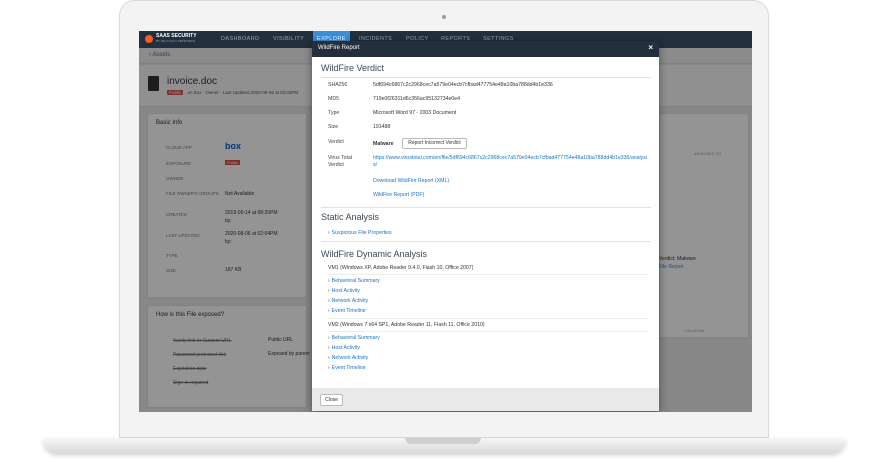  What do you see at coordinates (344, 348) in the screenshot?
I see `vm2-host-activity: › Host Activity` at bounding box center [344, 348].